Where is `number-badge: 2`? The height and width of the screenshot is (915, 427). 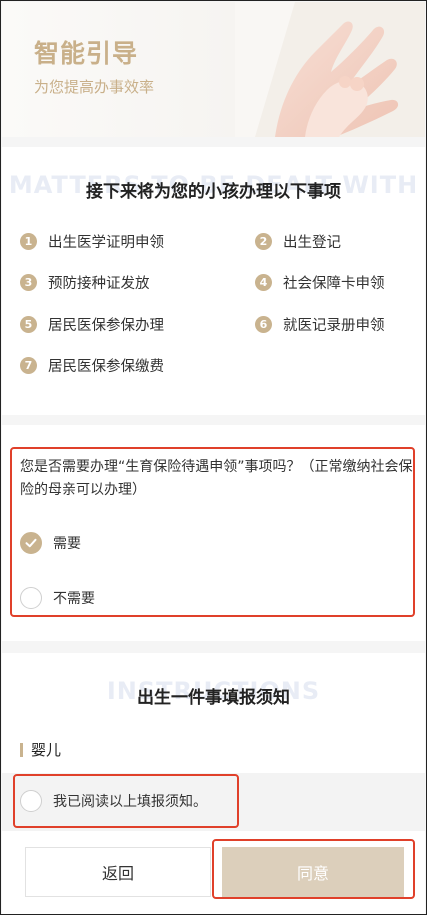
number-badge: 2 is located at coordinates (263, 241).